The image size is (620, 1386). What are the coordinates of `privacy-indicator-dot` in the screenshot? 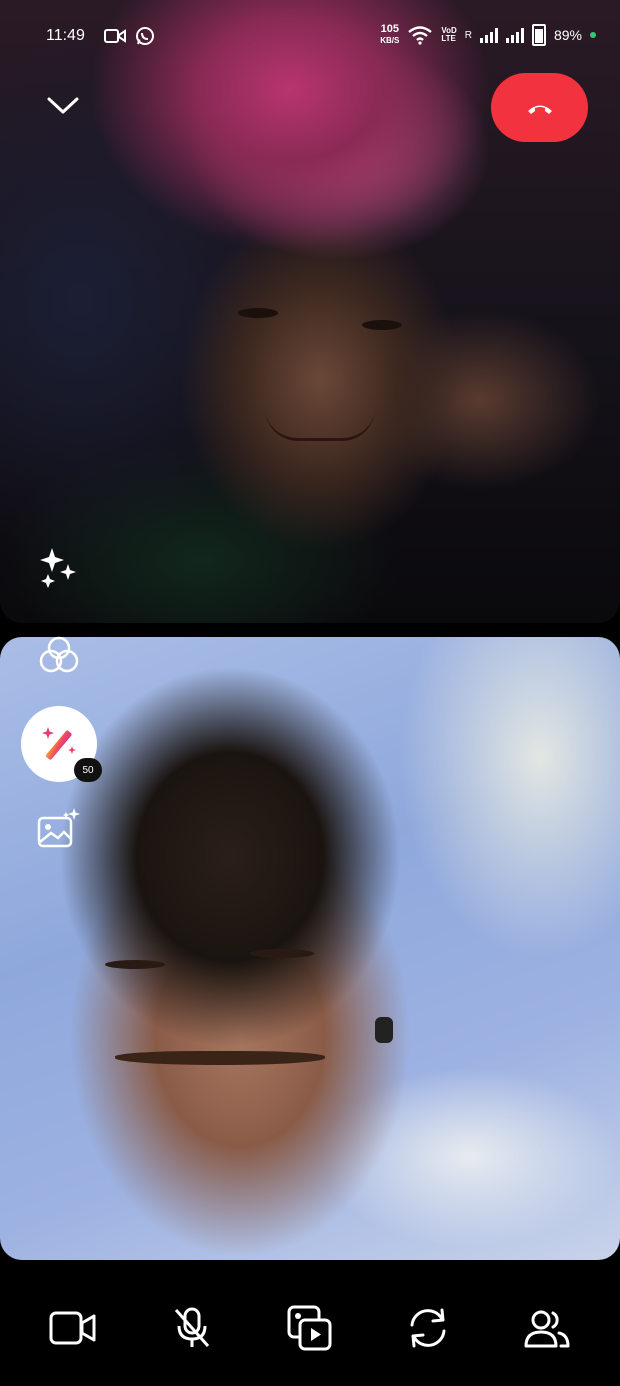 It's located at (593, 35).